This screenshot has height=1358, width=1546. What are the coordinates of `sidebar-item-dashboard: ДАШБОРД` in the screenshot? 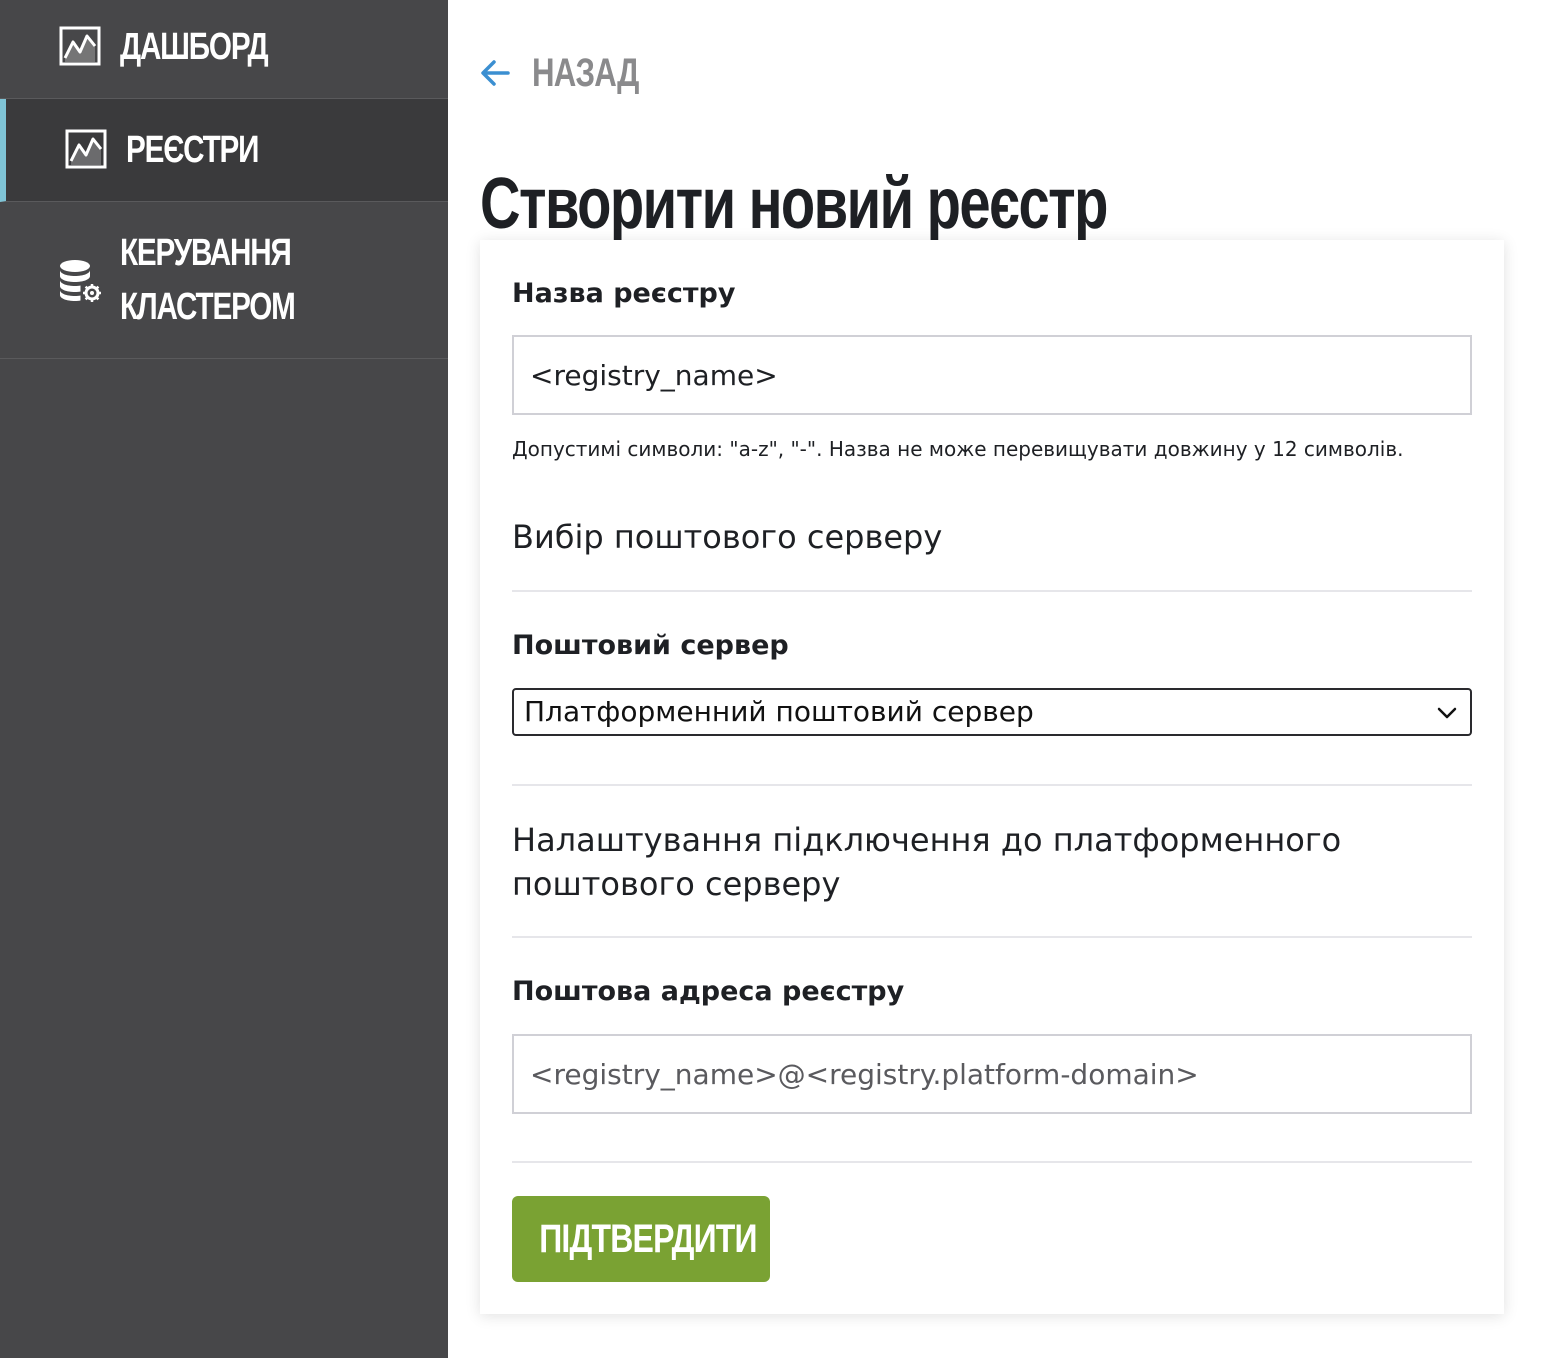 It's located at (224, 49).